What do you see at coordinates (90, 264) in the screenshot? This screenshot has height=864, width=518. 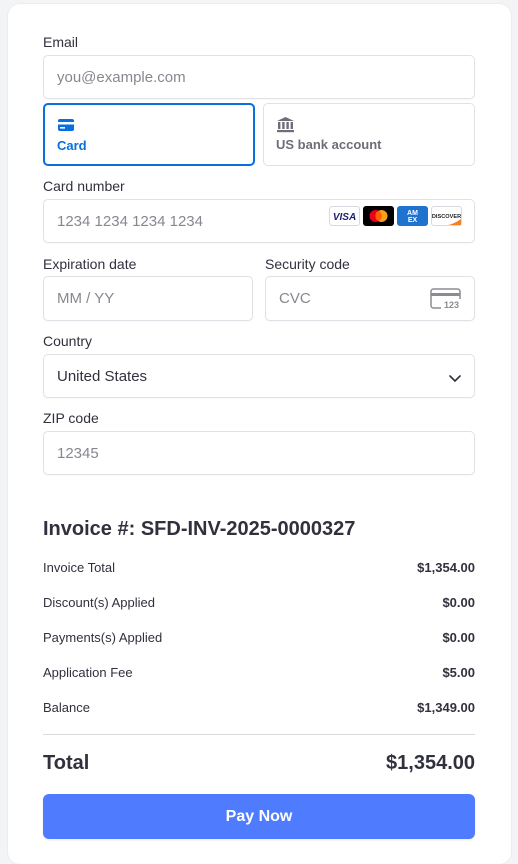 I see `expiration-label: Expiration date` at bounding box center [90, 264].